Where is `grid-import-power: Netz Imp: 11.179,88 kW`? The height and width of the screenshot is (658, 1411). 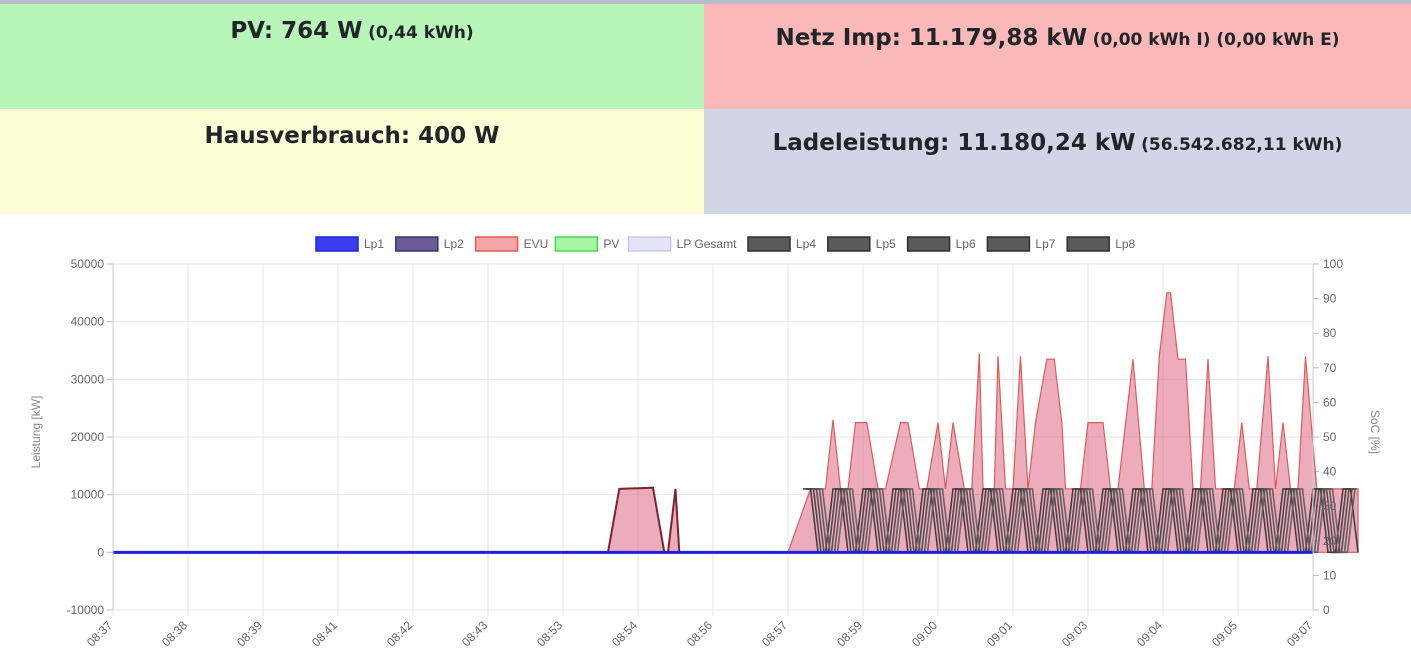 grid-import-power: Netz Imp: 11.179,88 kW is located at coordinates (931, 38).